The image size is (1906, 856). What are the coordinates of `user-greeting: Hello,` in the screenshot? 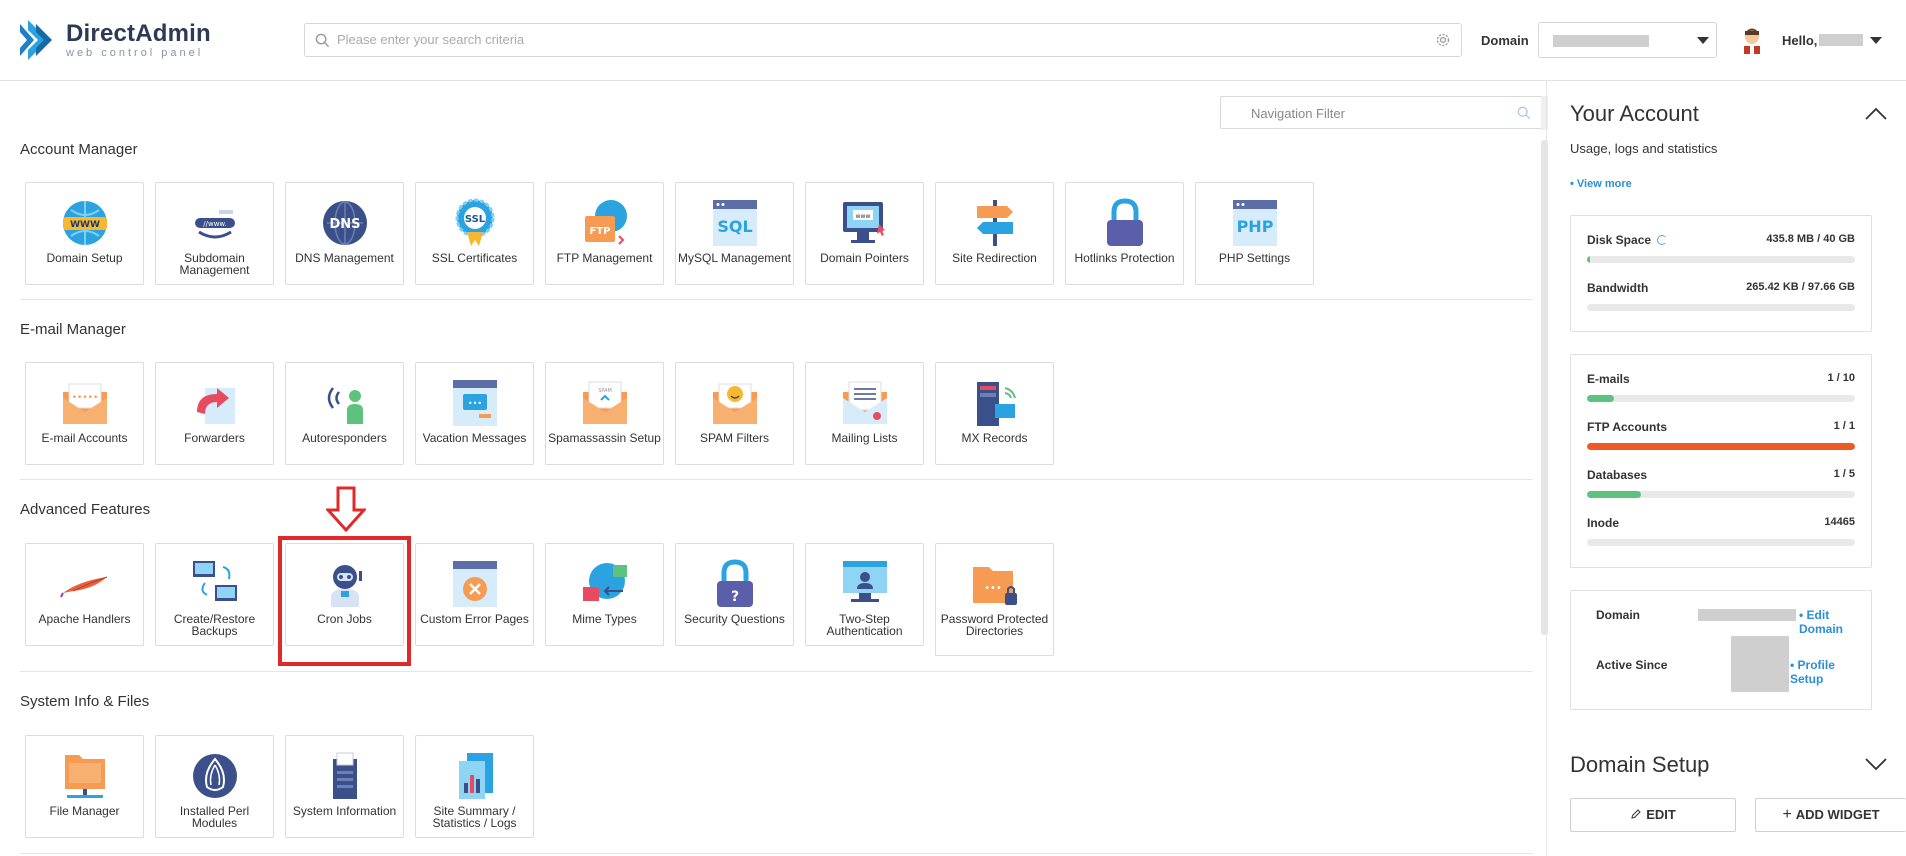 It's located at (1823, 40).